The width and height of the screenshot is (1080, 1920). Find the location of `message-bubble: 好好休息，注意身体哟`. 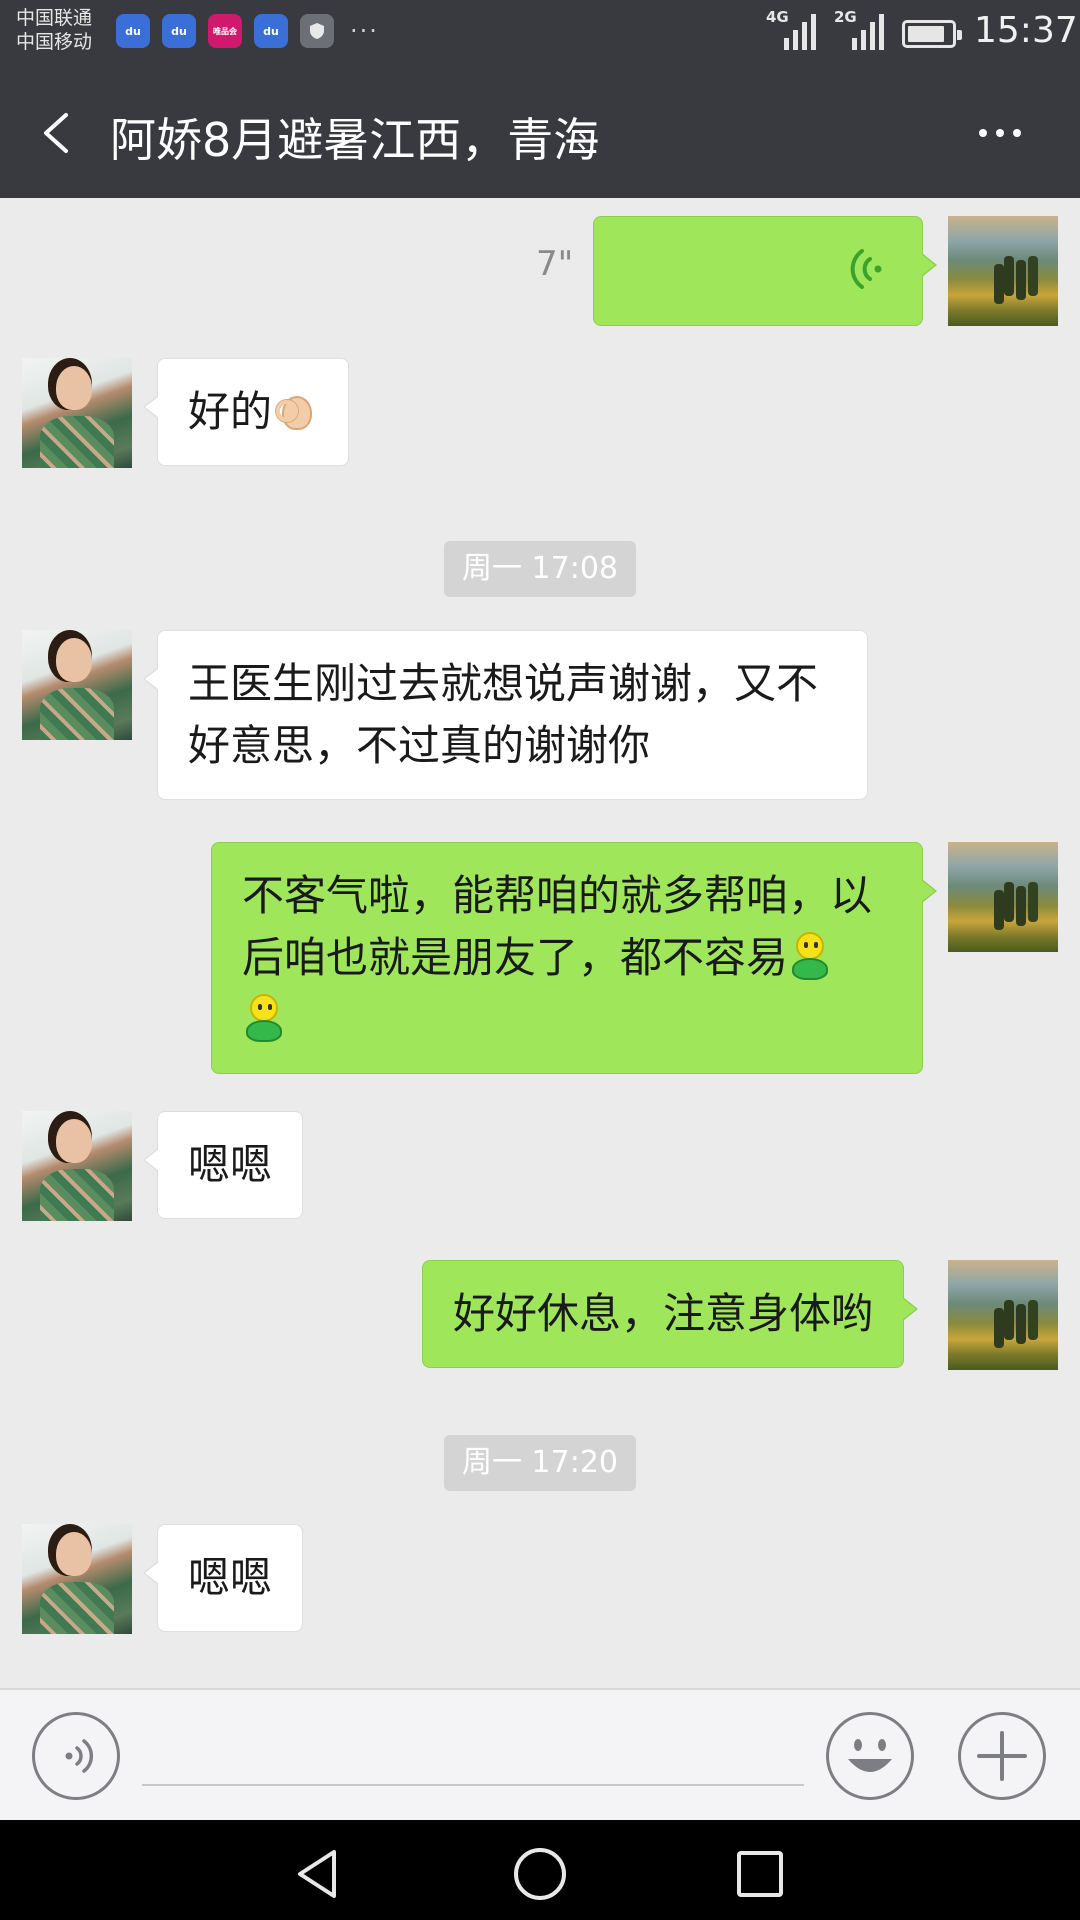

message-bubble: 好好休息，注意身体哟 is located at coordinates (670, 1314).